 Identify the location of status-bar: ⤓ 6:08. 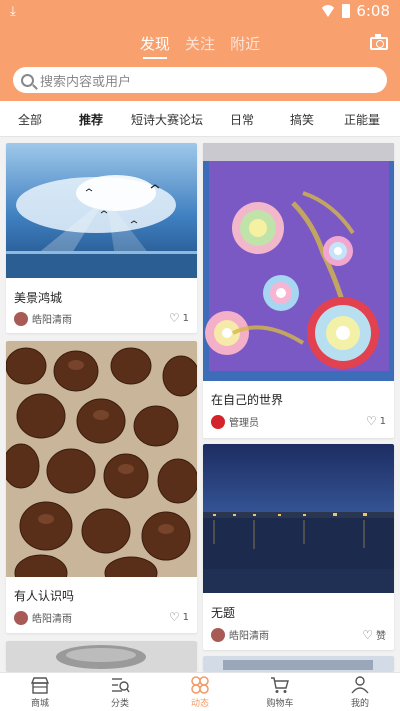
(200, 12).